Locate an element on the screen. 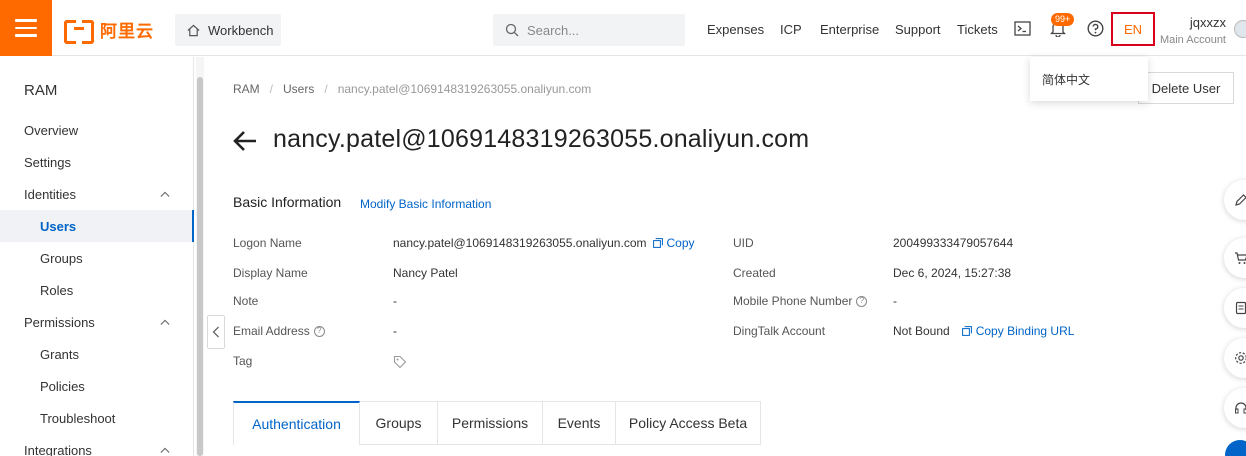  sidebar-item-troubleshoot: Troubleshoot is located at coordinates (97, 418).